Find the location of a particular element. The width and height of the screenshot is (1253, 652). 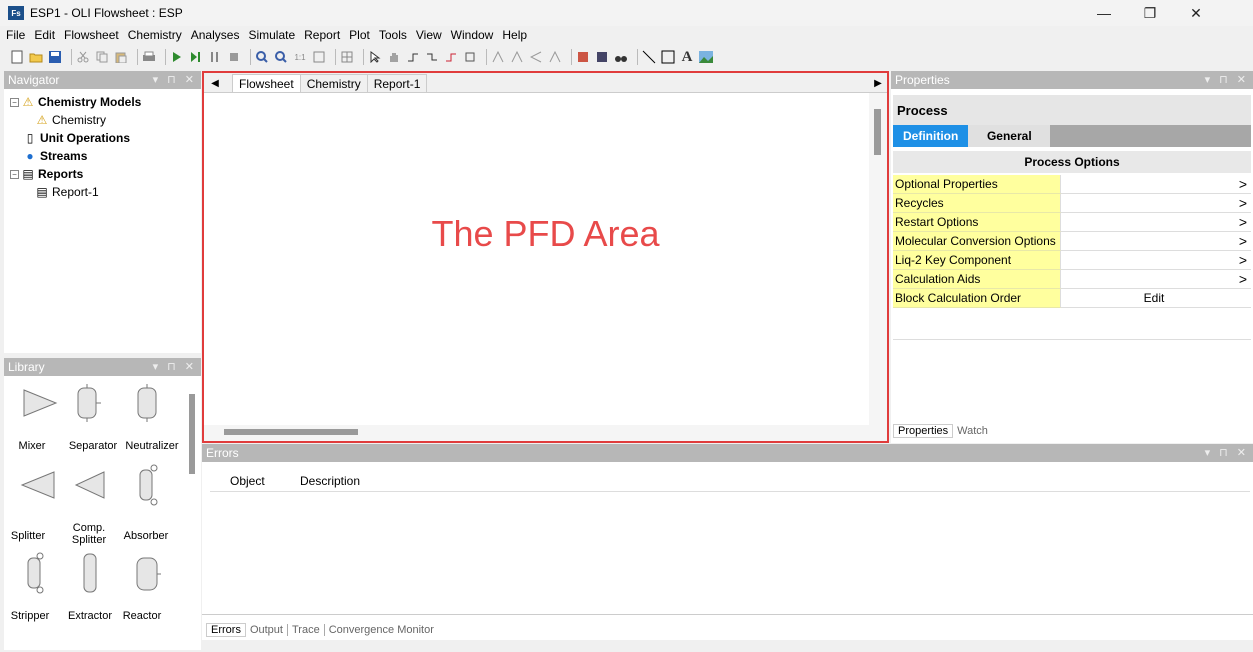

neutralizer-icon is located at coordinates (147, 403).